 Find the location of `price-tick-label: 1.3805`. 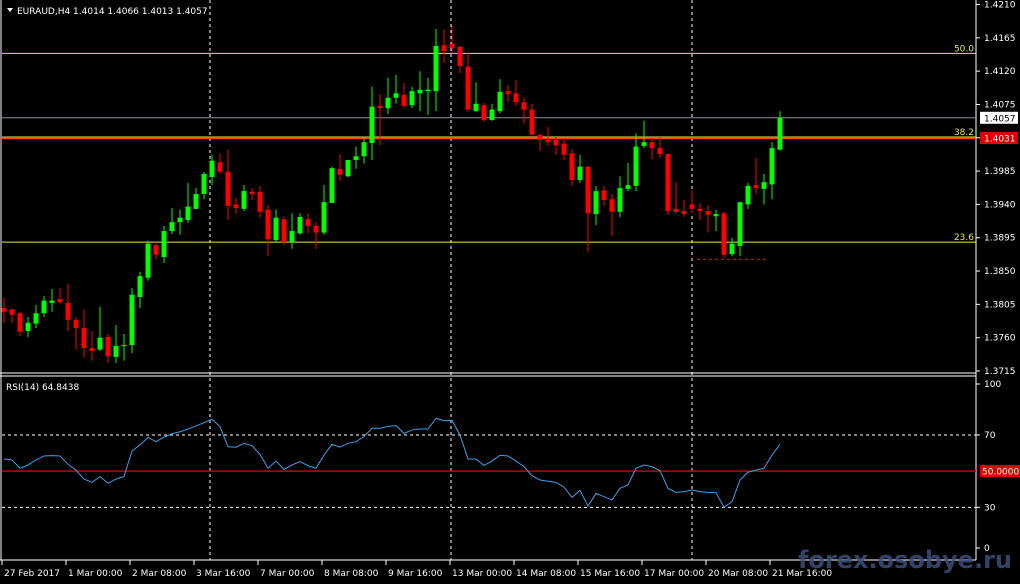

price-tick-label: 1.3805 is located at coordinates (1000, 305).